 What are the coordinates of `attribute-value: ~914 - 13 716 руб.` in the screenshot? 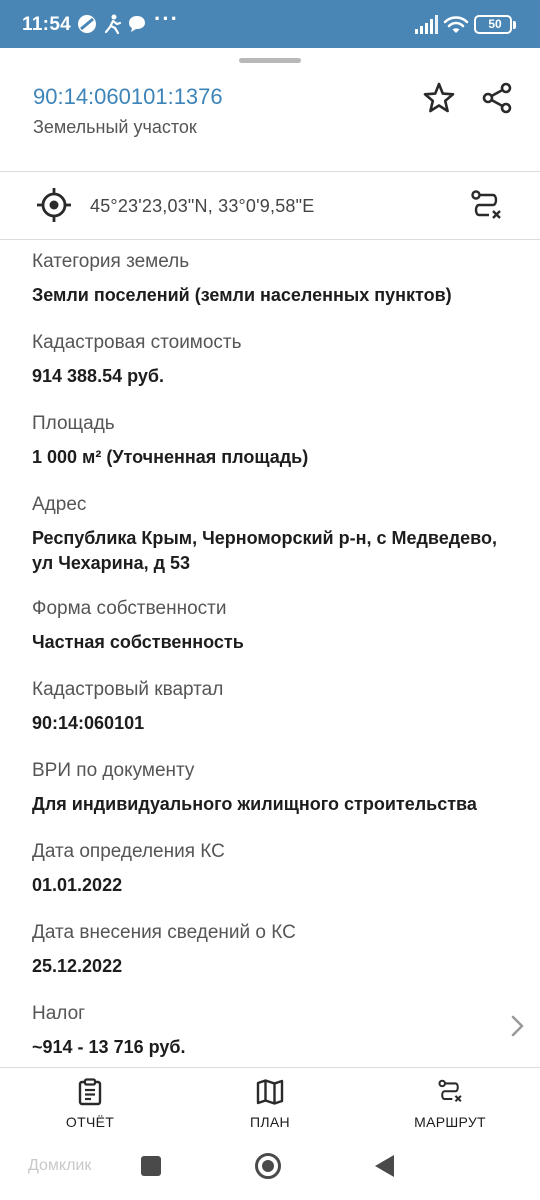 It's located at (109, 1047).